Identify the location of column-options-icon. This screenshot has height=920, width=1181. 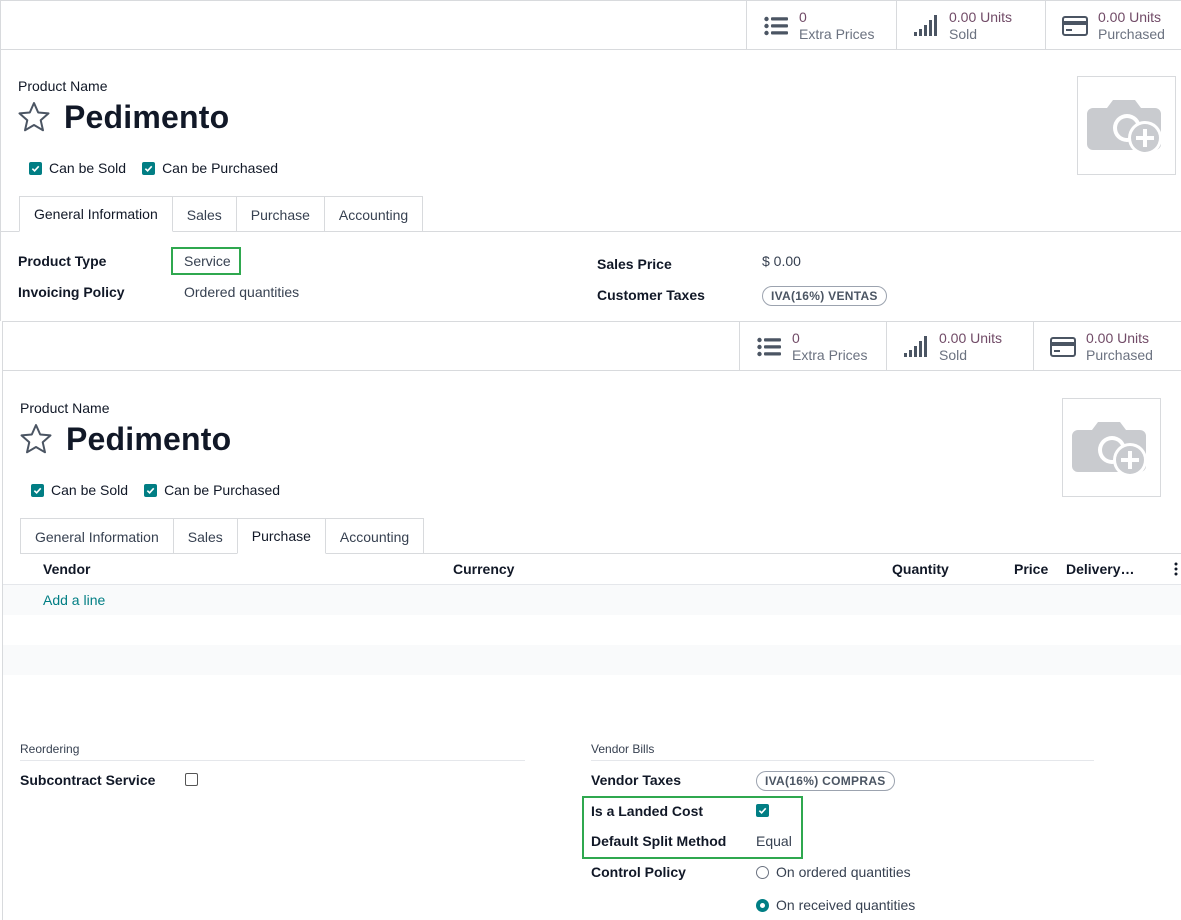
(1176, 569).